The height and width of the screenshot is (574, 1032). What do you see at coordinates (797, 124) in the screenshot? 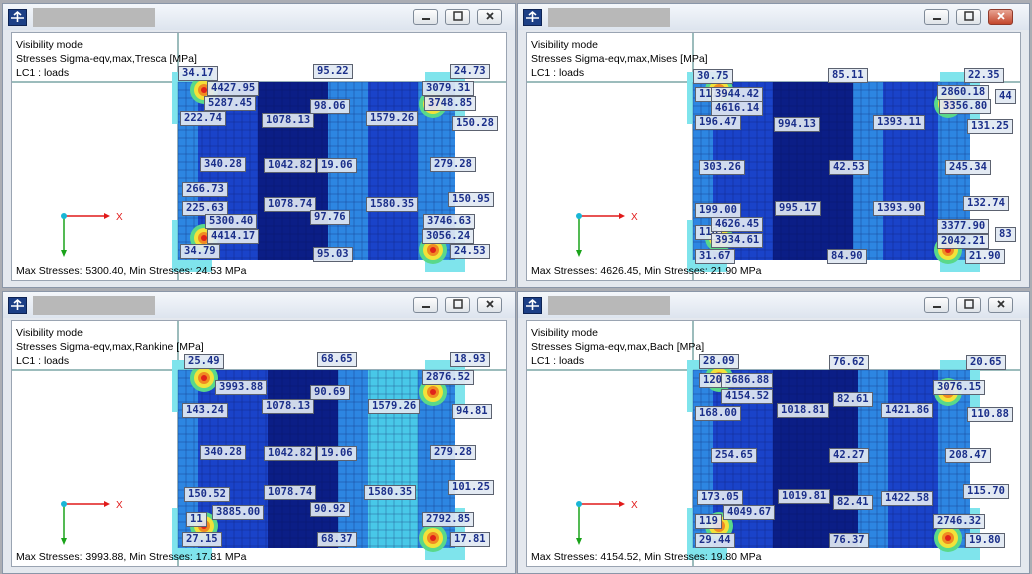
I see `stress-value-label: 994.13` at bounding box center [797, 124].